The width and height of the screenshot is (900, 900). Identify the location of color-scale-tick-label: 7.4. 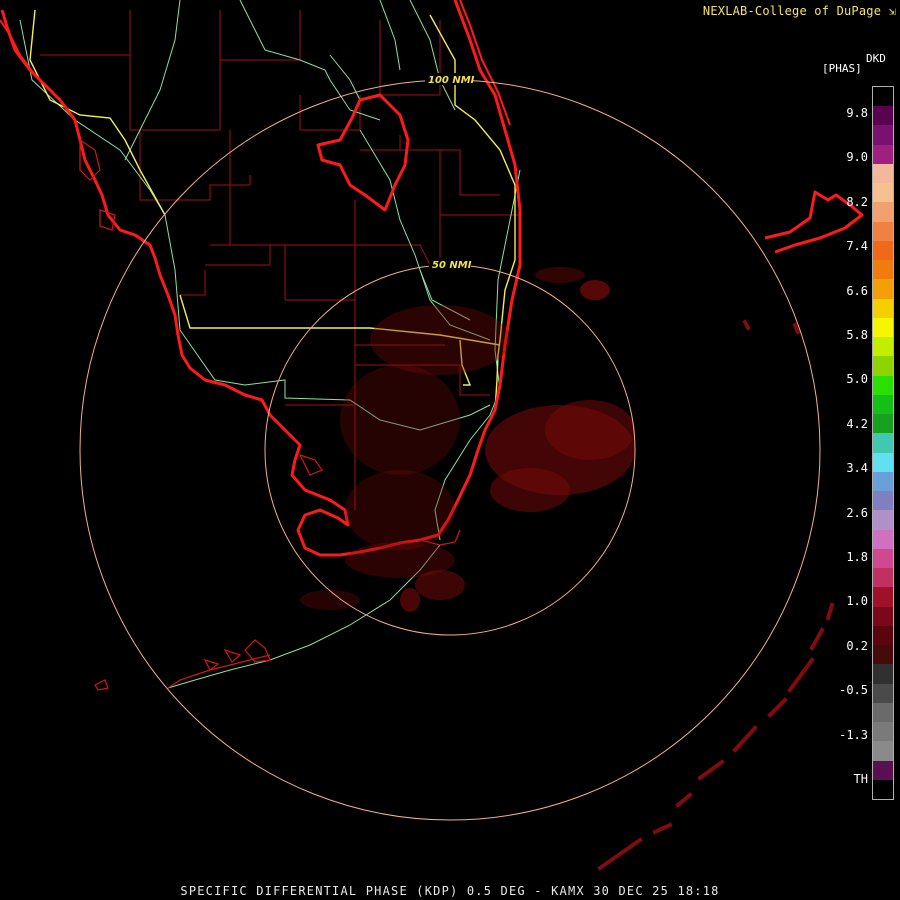
(857, 246).